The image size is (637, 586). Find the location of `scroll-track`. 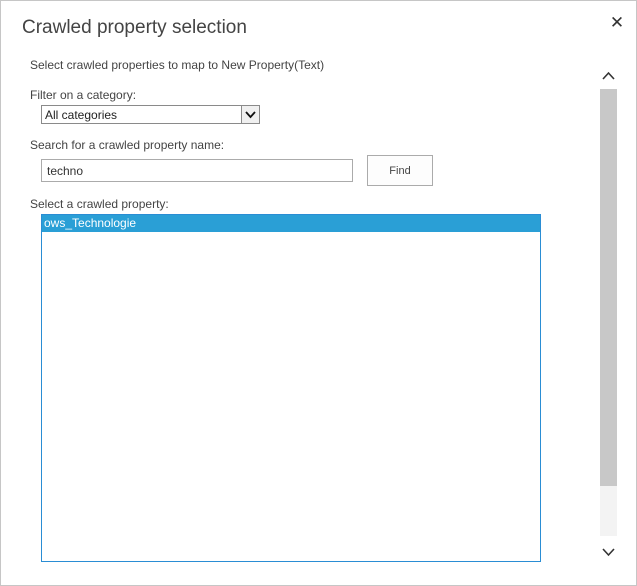

scroll-track is located at coordinates (608, 312).